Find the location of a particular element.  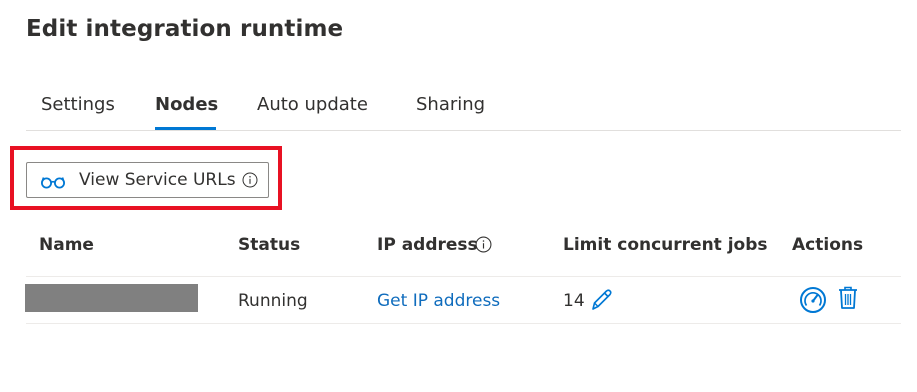

view-service-urls-label: View Service URLs is located at coordinates (157, 180).